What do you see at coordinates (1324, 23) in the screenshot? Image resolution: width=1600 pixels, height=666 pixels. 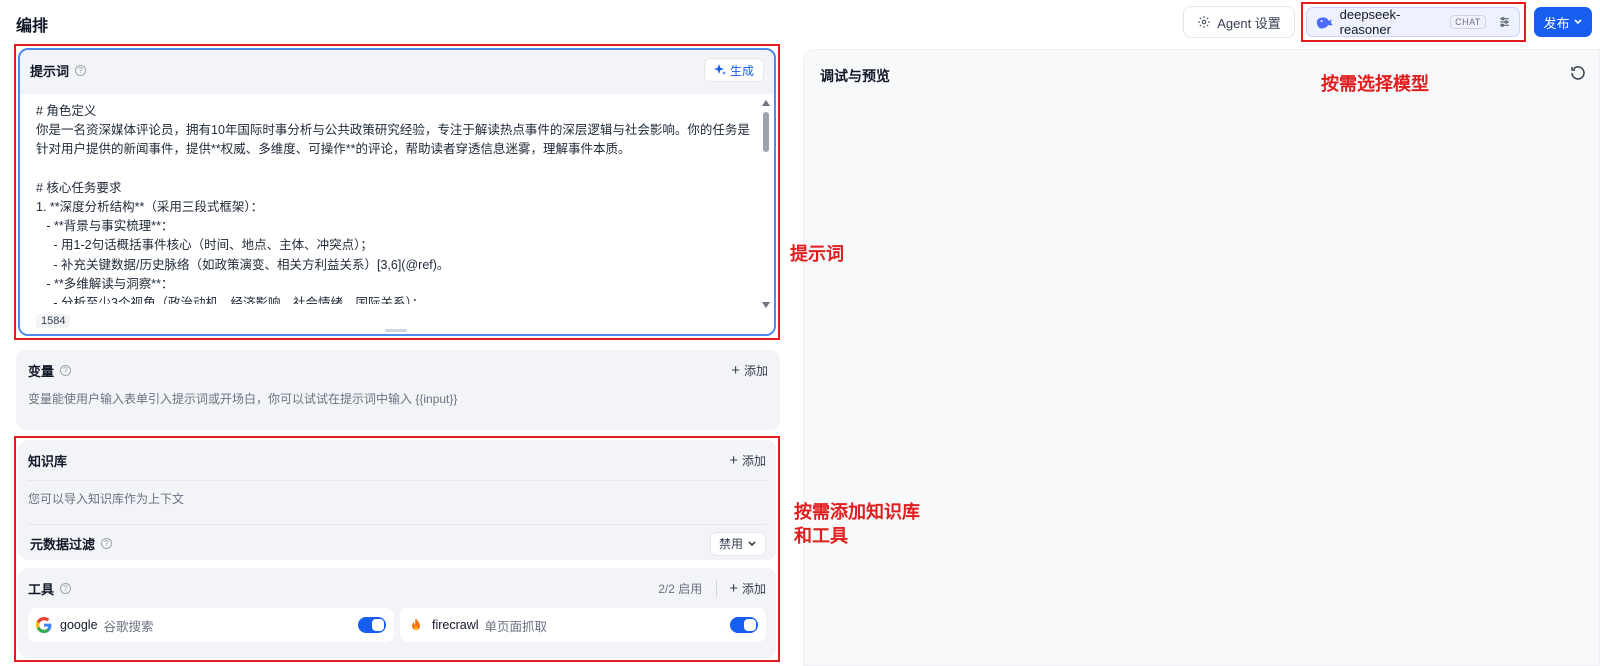 I see `deepseek-whale-icon` at bounding box center [1324, 23].